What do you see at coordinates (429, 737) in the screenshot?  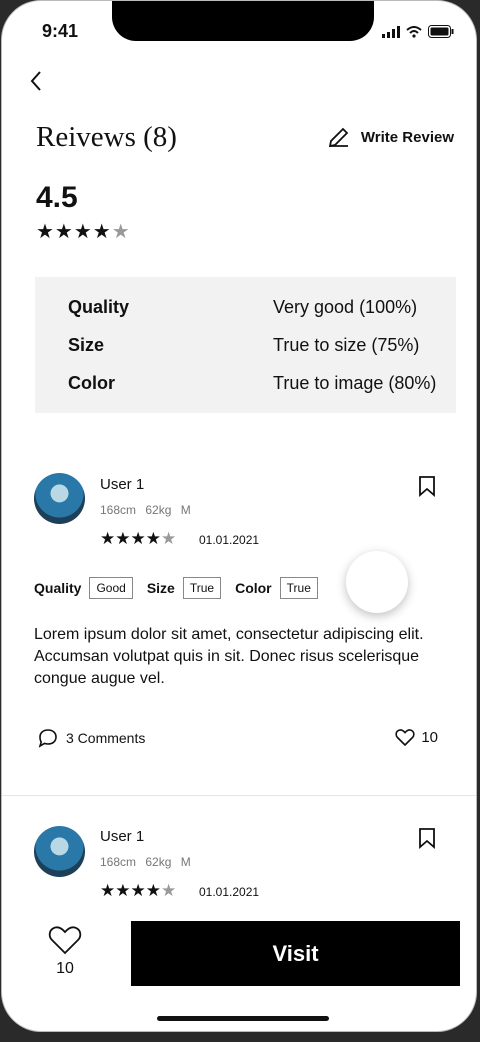 I see `like-count: 10` at bounding box center [429, 737].